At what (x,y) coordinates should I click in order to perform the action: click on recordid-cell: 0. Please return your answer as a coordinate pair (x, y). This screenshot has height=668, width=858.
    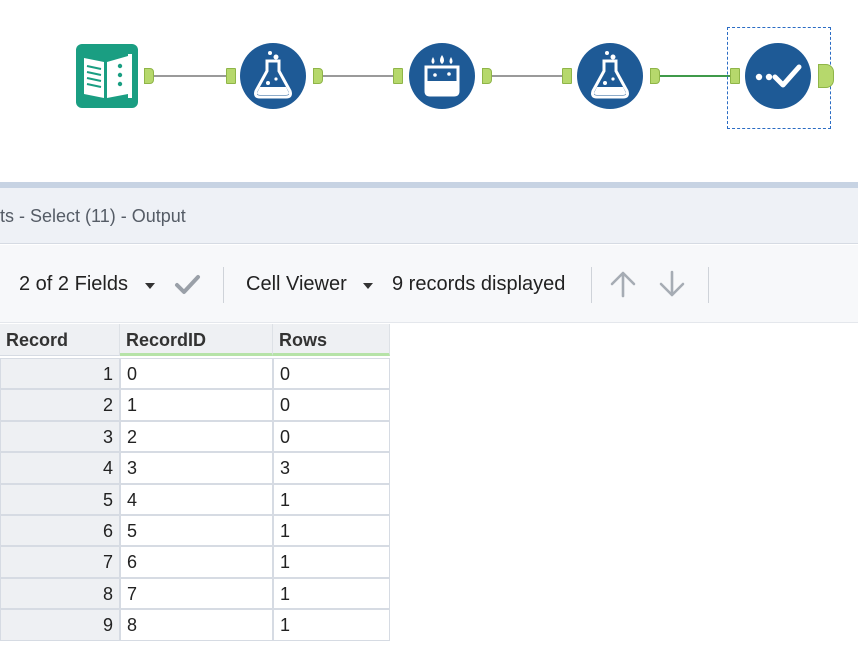
    Looking at the image, I should click on (196, 374).